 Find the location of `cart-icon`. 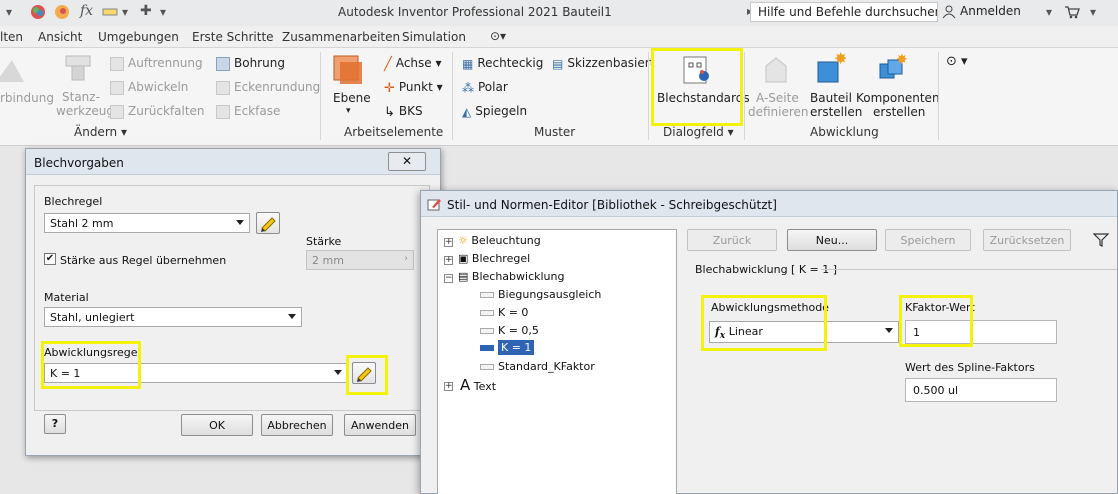

cart-icon is located at coordinates (1072, 12).